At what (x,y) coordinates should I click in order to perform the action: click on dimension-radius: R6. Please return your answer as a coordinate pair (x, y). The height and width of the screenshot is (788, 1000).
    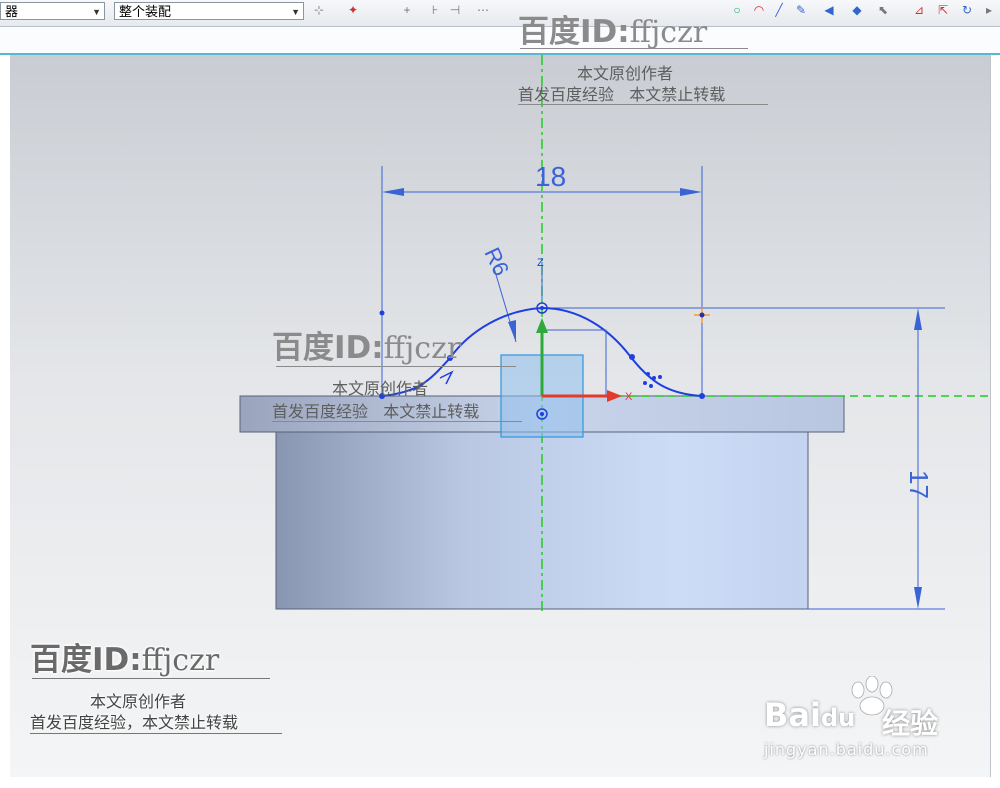
    Looking at the image, I should click on (498, 293).